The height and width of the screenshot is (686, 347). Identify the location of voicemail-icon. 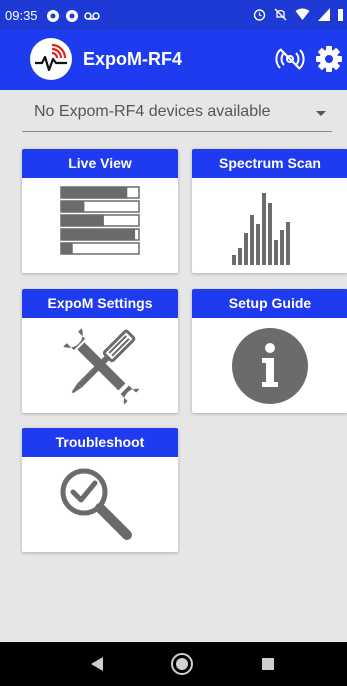
(92, 16).